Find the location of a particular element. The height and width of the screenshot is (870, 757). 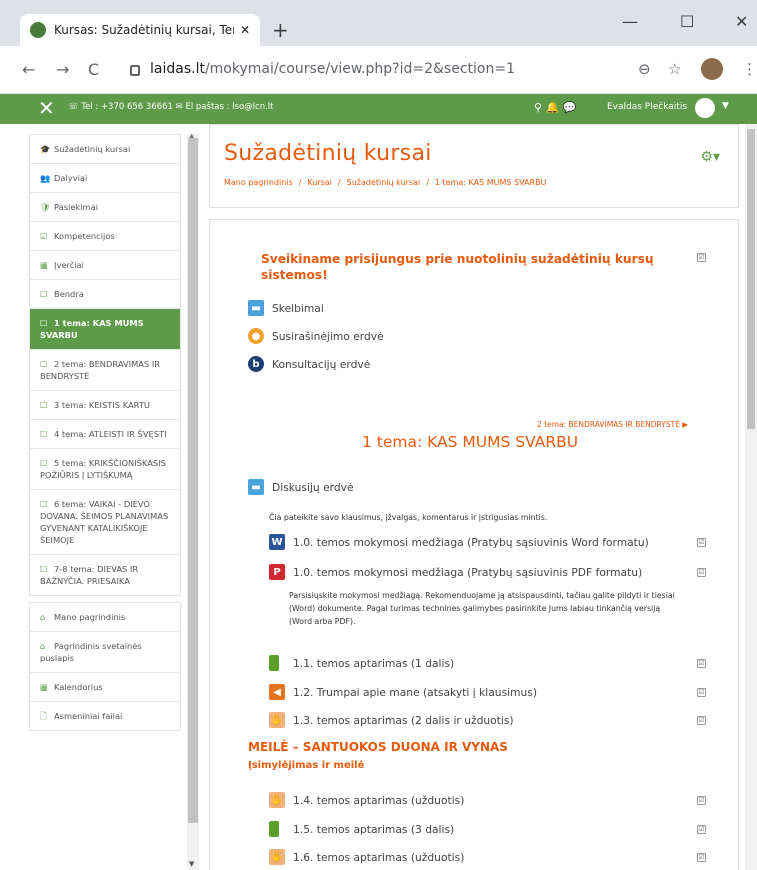

sidebar-item-competencies: ☑ Kompetencijos is located at coordinates (105, 236).